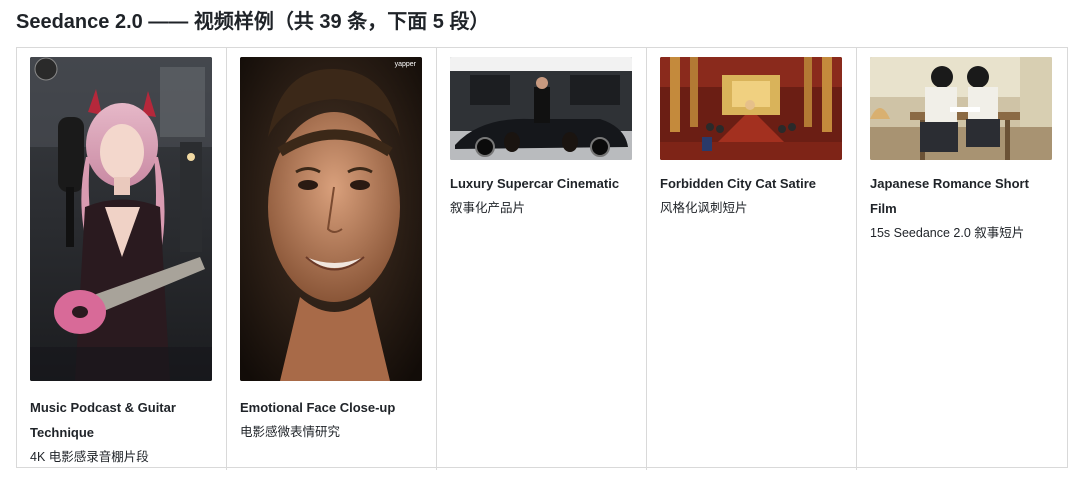 This screenshot has height=489, width=1080. What do you see at coordinates (488, 208) in the screenshot?
I see `card-tag: 叙事化产品片` at bounding box center [488, 208].